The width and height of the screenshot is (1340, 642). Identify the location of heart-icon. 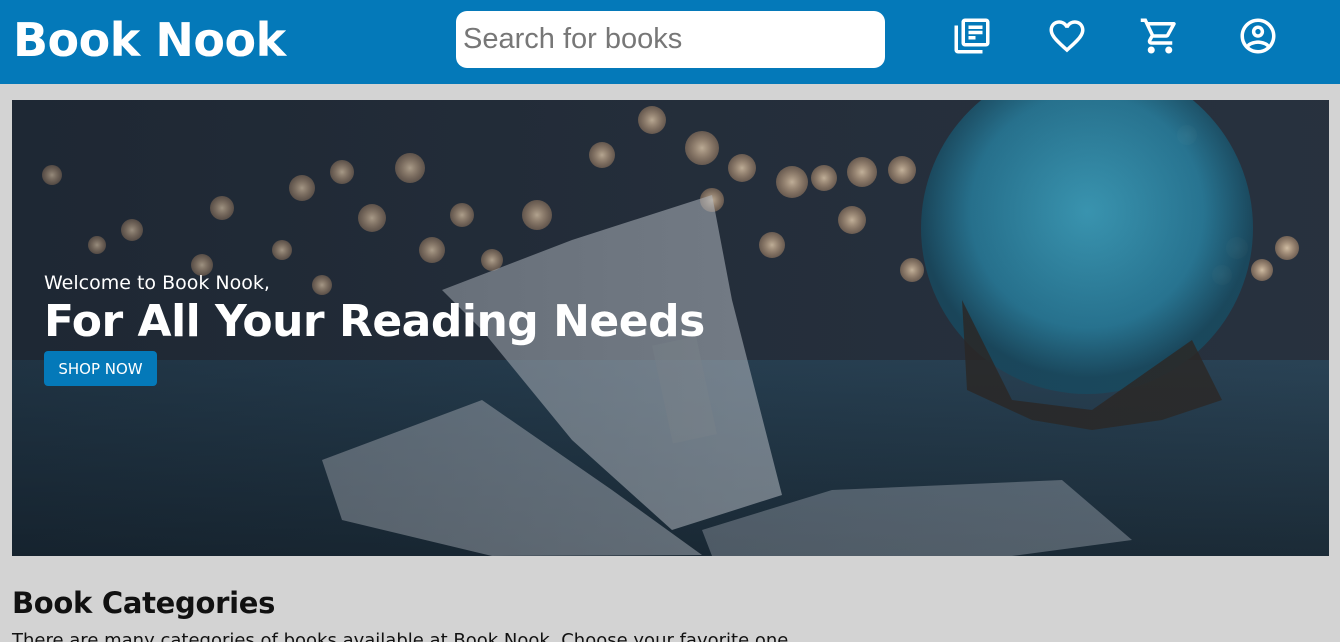
(1067, 36).